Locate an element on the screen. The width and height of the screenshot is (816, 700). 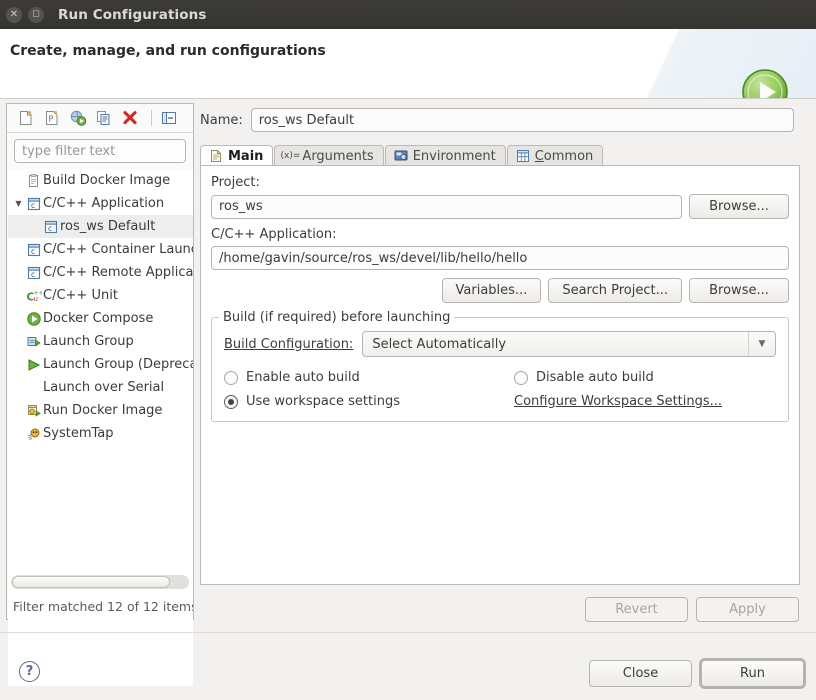
apply-button: Apply is located at coordinates (747, 609).